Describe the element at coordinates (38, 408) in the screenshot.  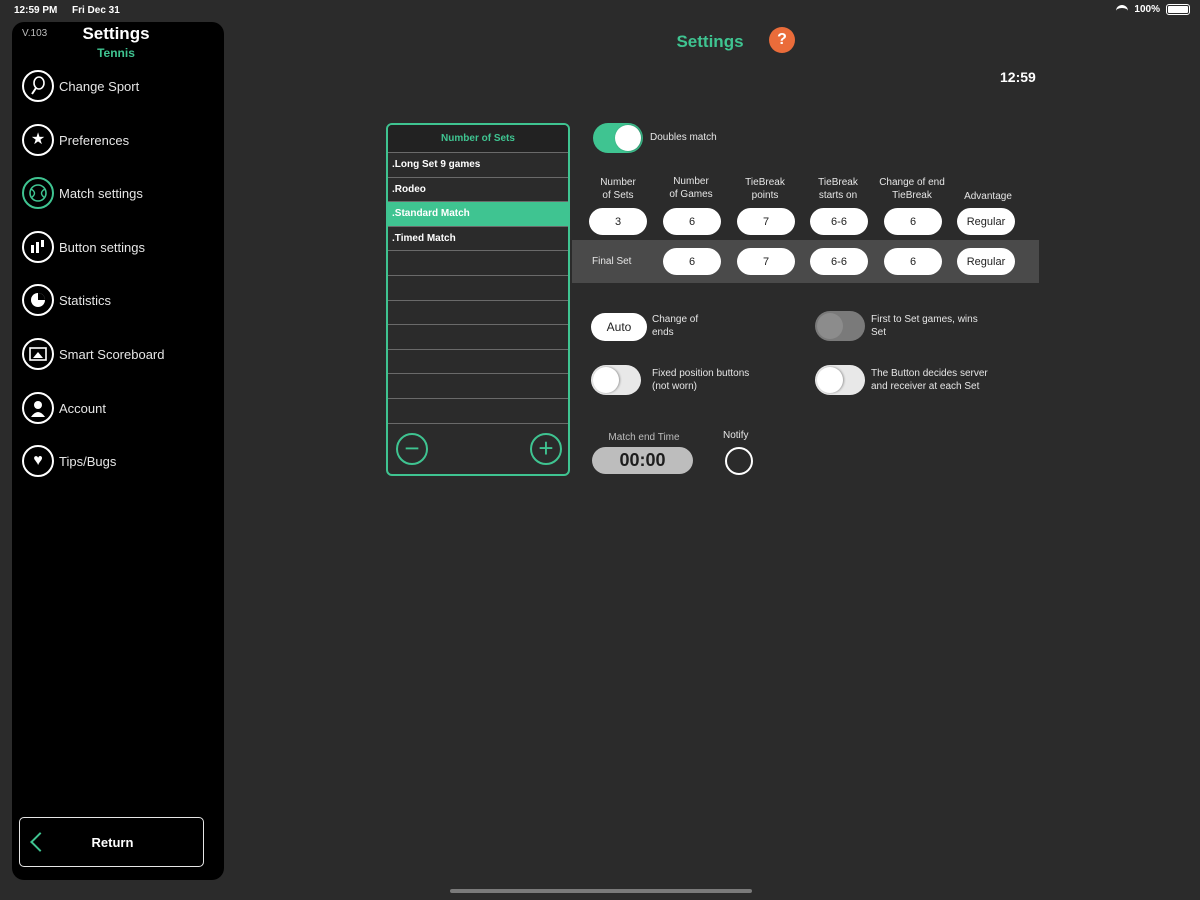
I see `account-icon` at that location.